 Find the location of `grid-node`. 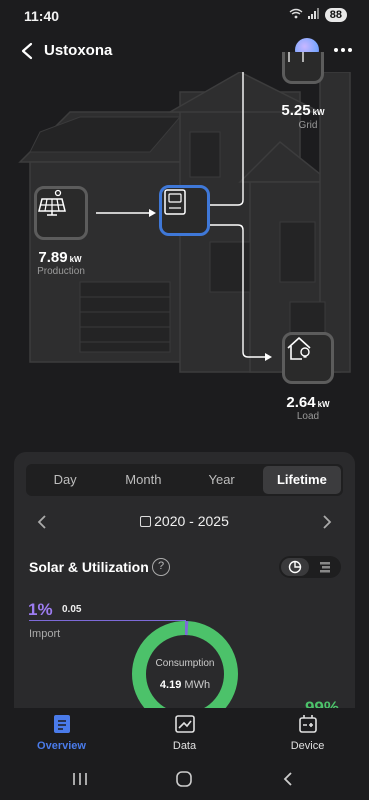

grid-node is located at coordinates (303, 68).